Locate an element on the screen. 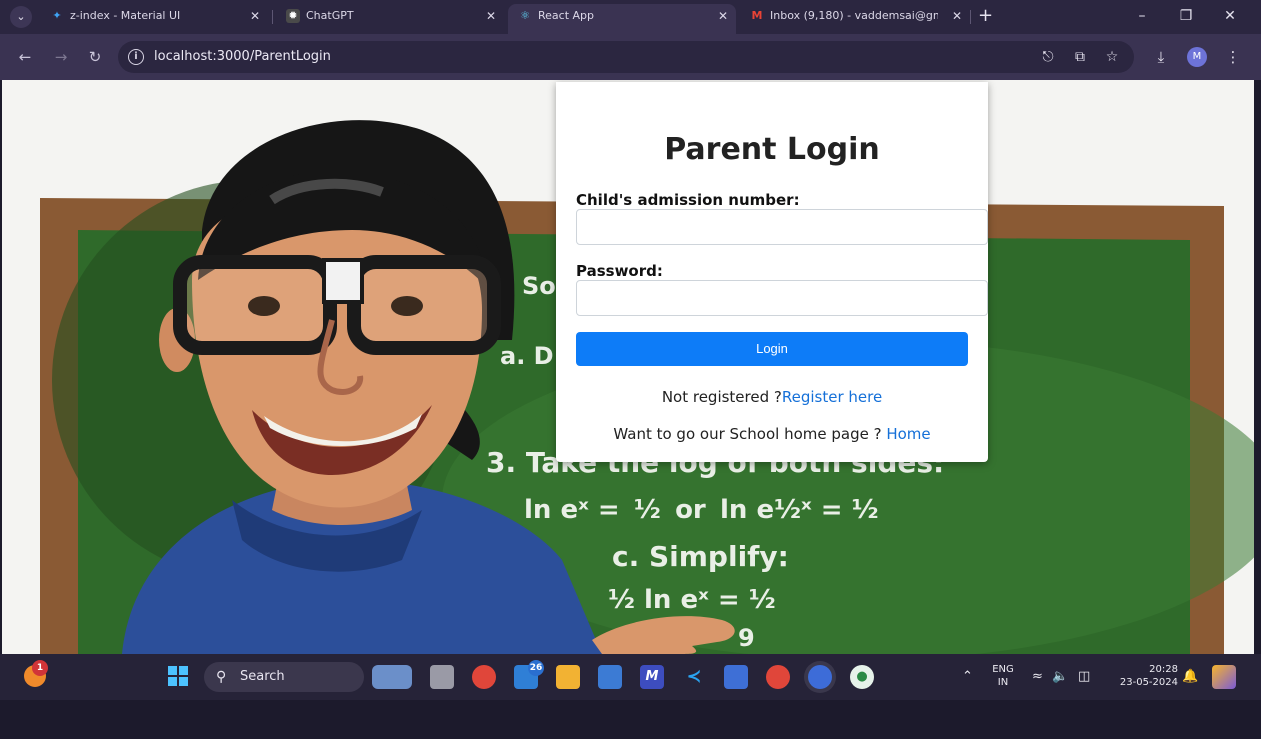  password-input is located at coordinates (782, 298).